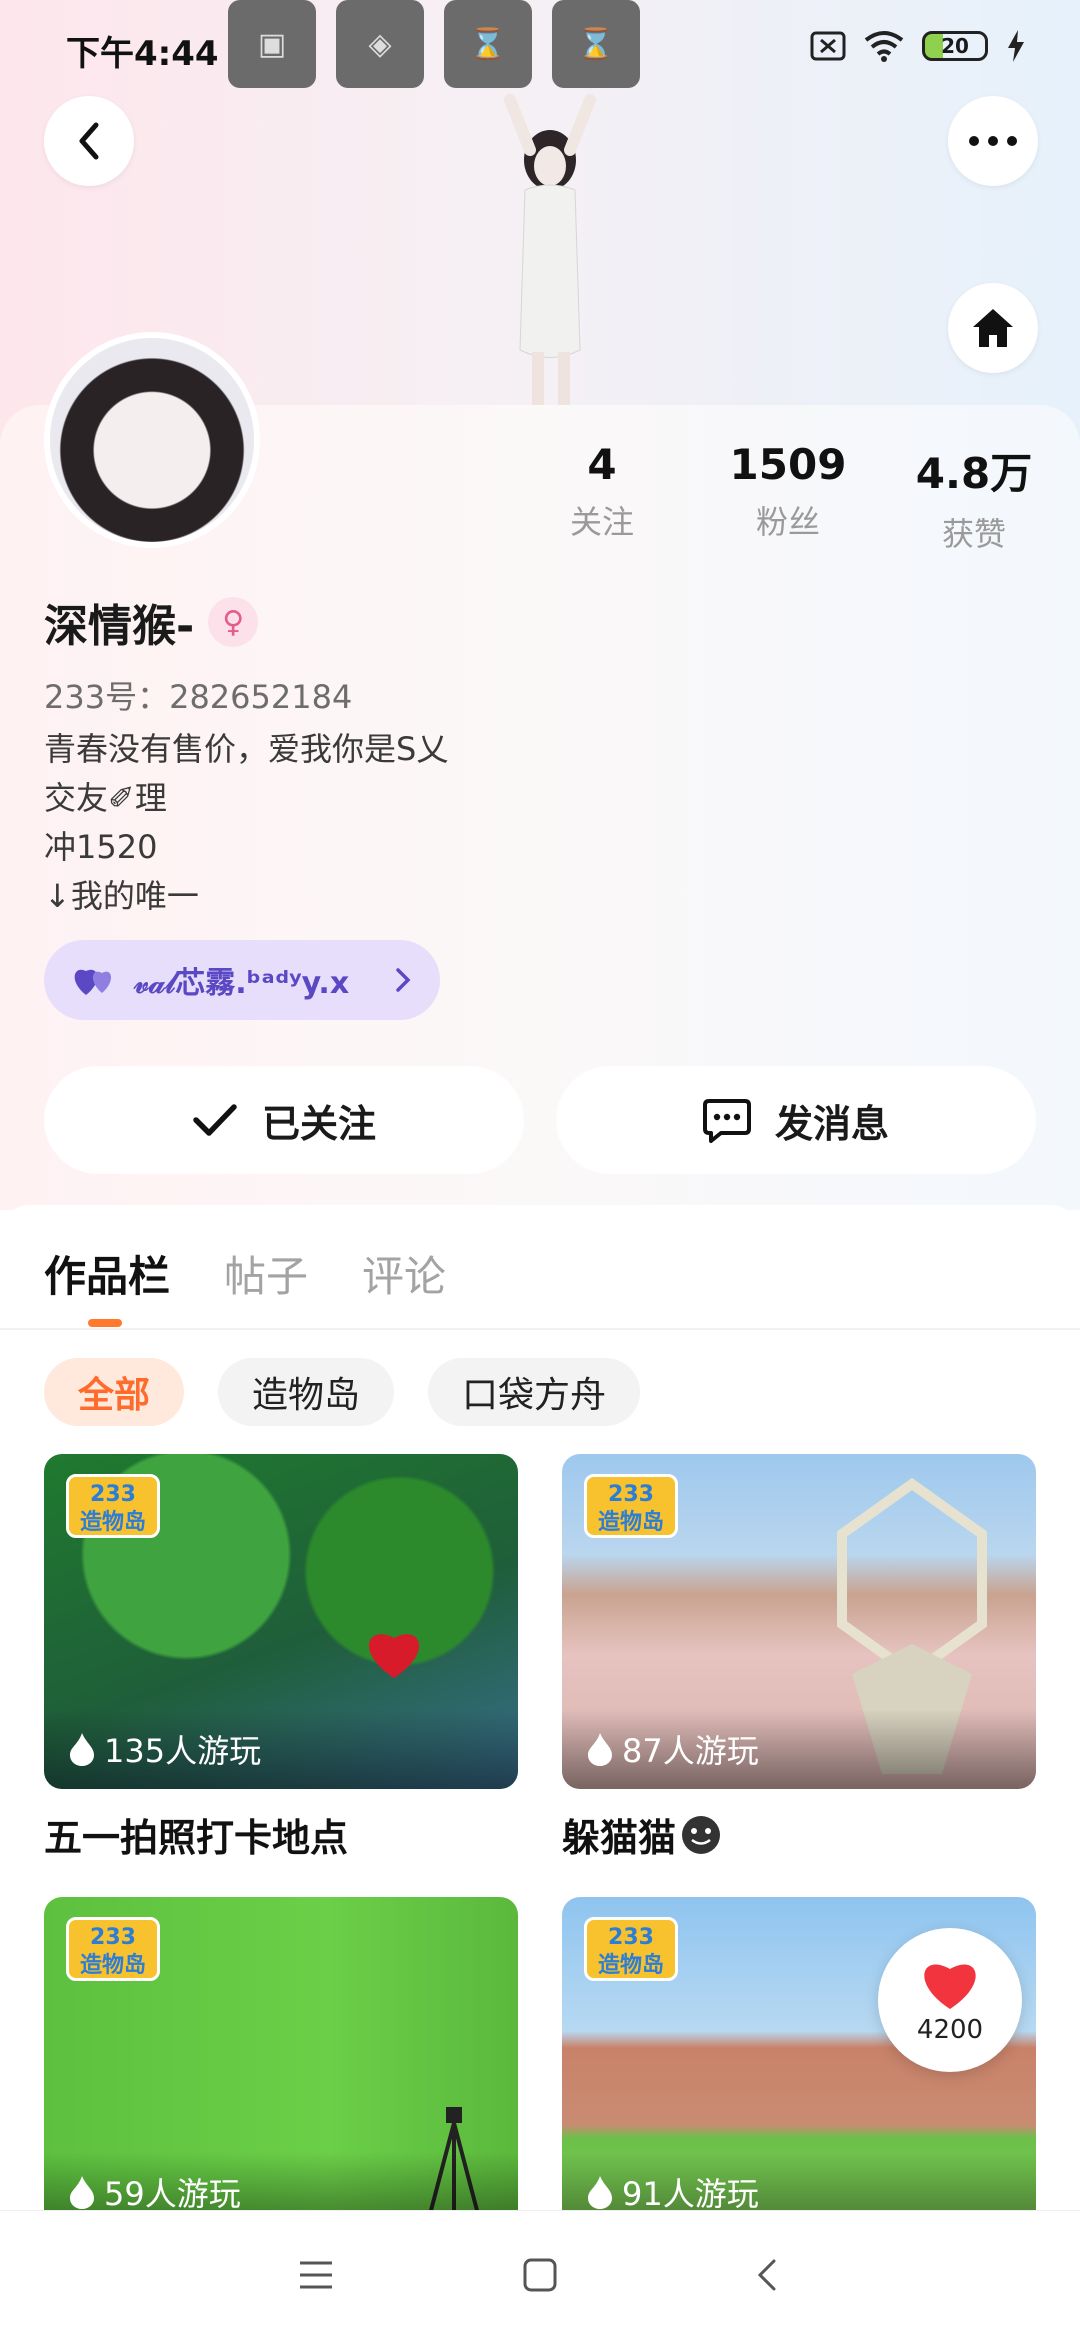  I want to click on play-count-text: 87人游玩, so click(690, 1751).